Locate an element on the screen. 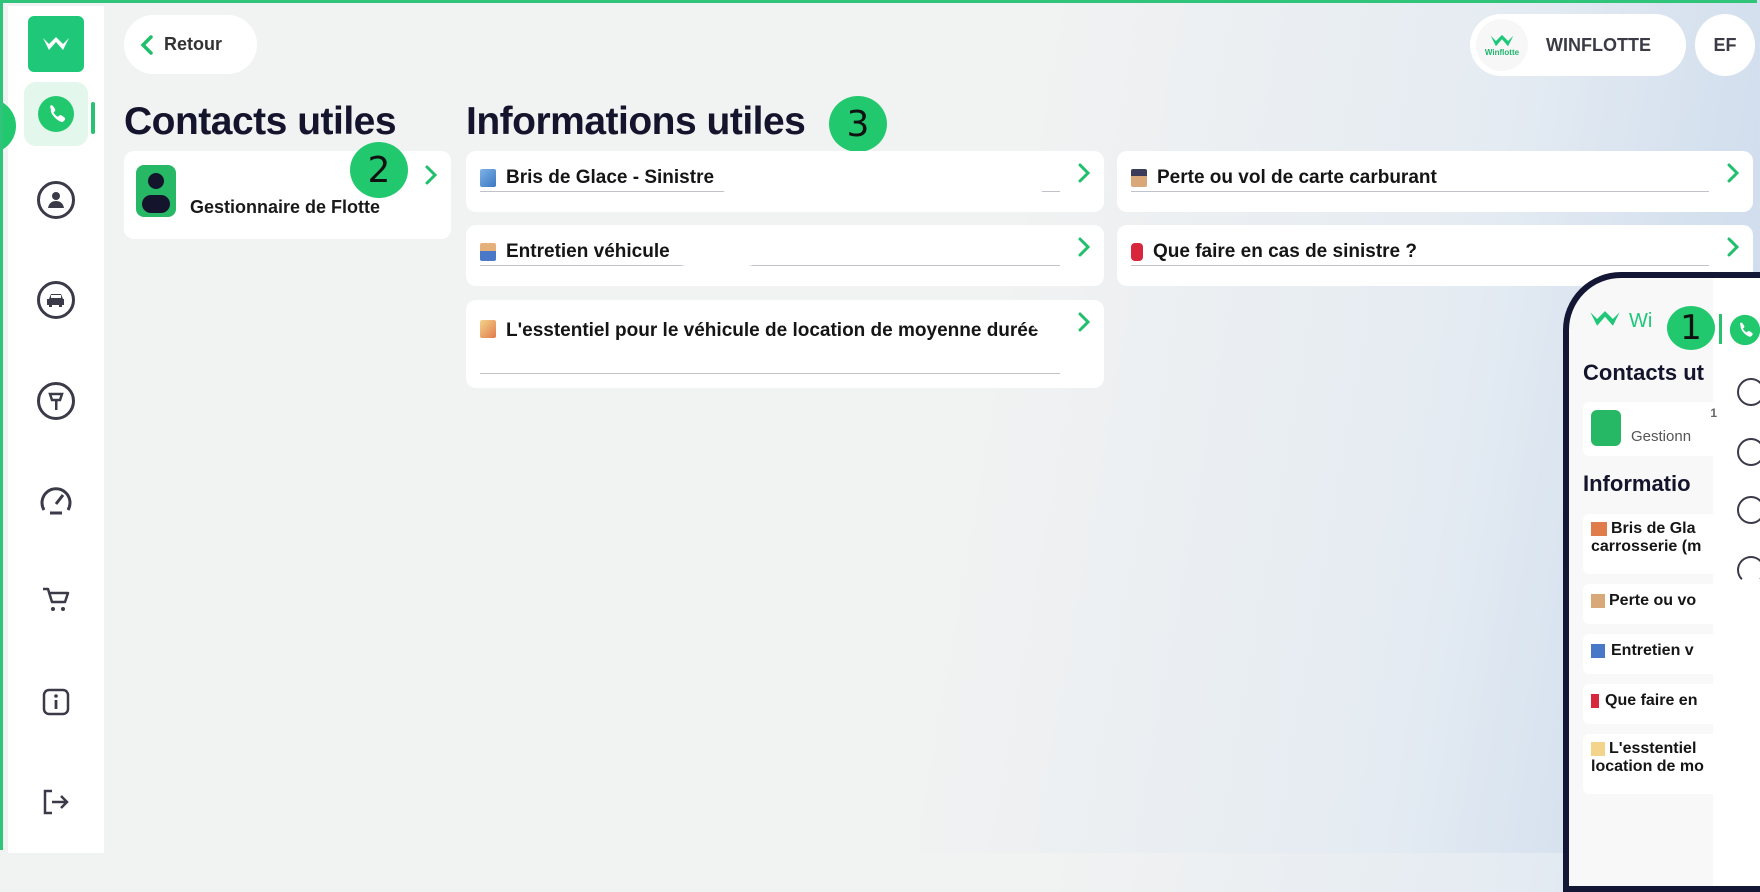 The height and width of the screenshot is (892, 1760). badge-label: 2 is located at coordinates (379, 170).